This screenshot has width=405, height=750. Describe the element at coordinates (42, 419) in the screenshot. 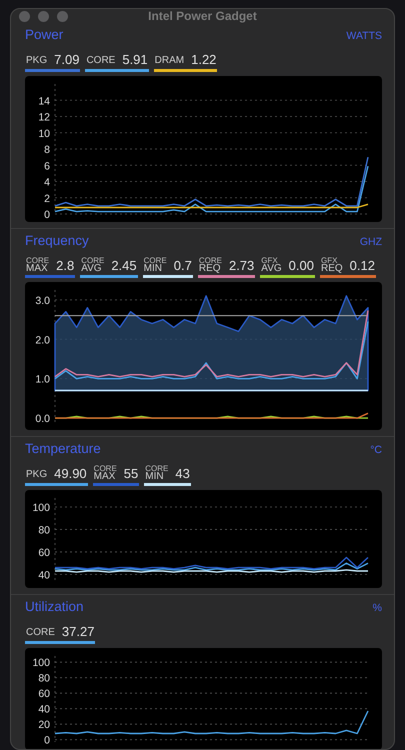

I see `axis-label: 0.0` at that location.